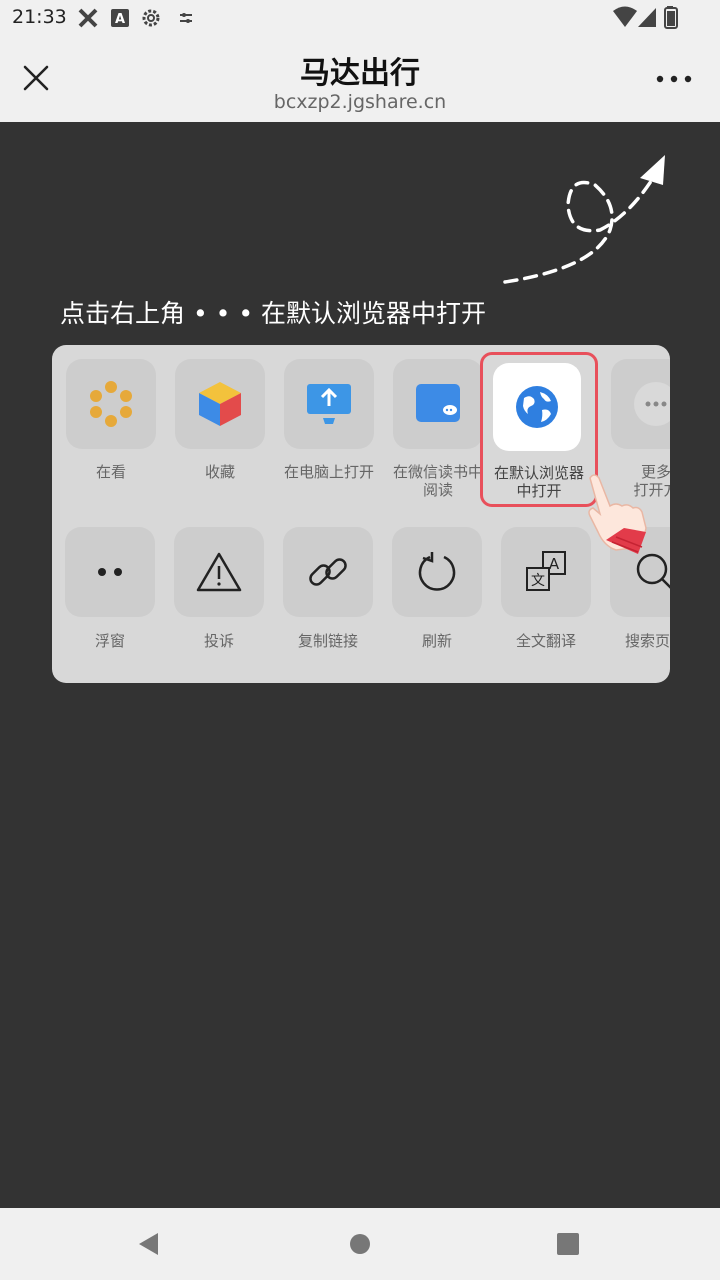 The image size is (720, 1280). Describe the element at coordinates (671, 17) in the screenshot. I see `battery-icon` at that location.